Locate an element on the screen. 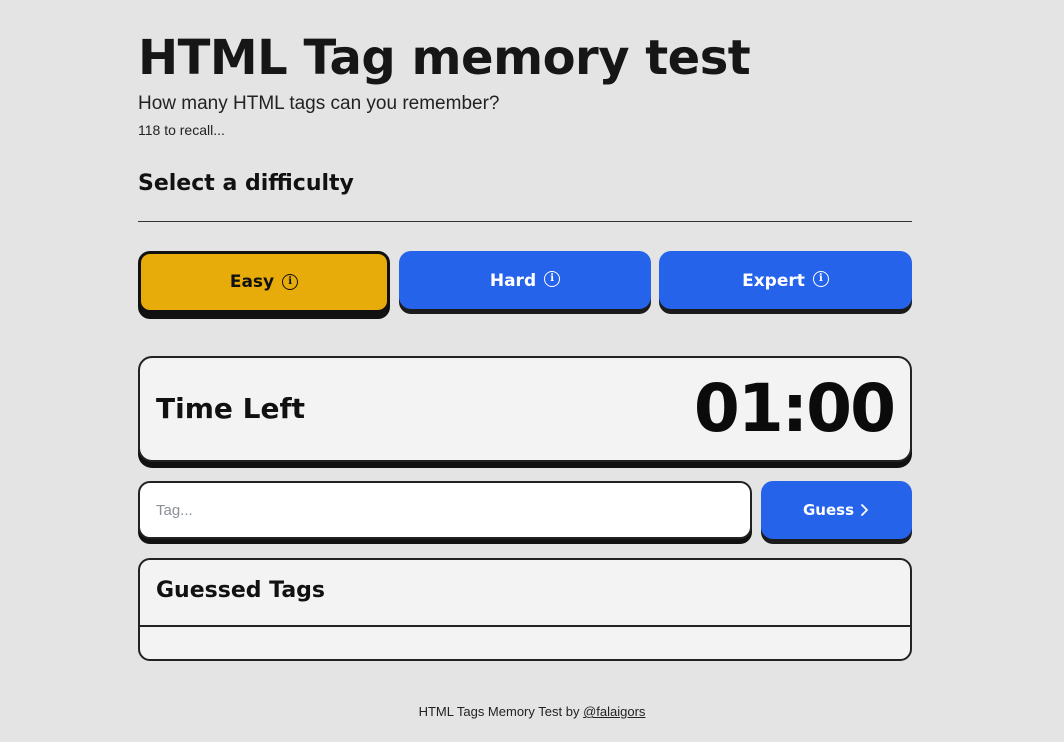 The image size is (1064, 742). footer: HTML Tags Memory Test by @falaigors is located at coordinates (532, 711).